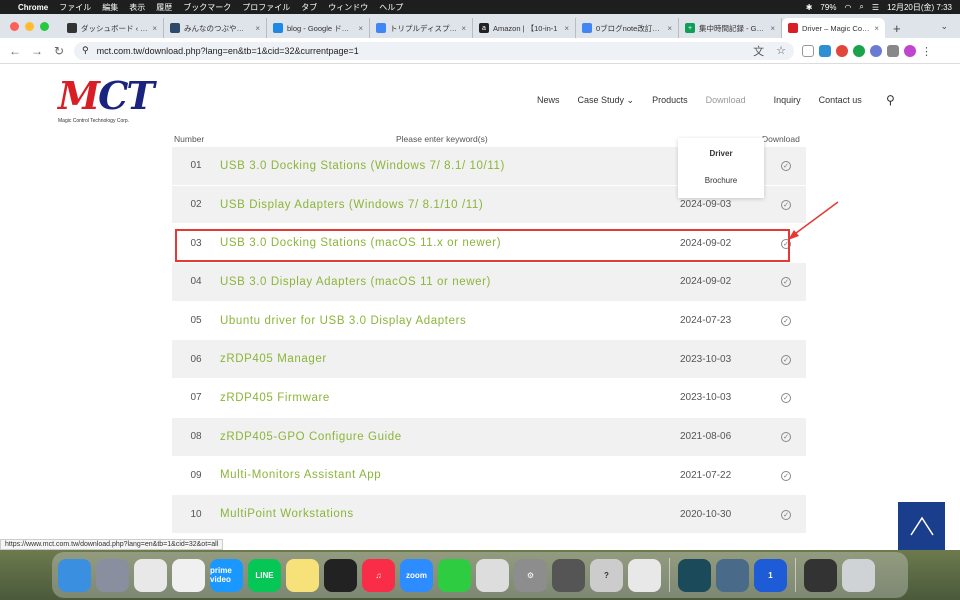  I want to click on nav-case-study: Case Study ⌄, so click(606, 100).